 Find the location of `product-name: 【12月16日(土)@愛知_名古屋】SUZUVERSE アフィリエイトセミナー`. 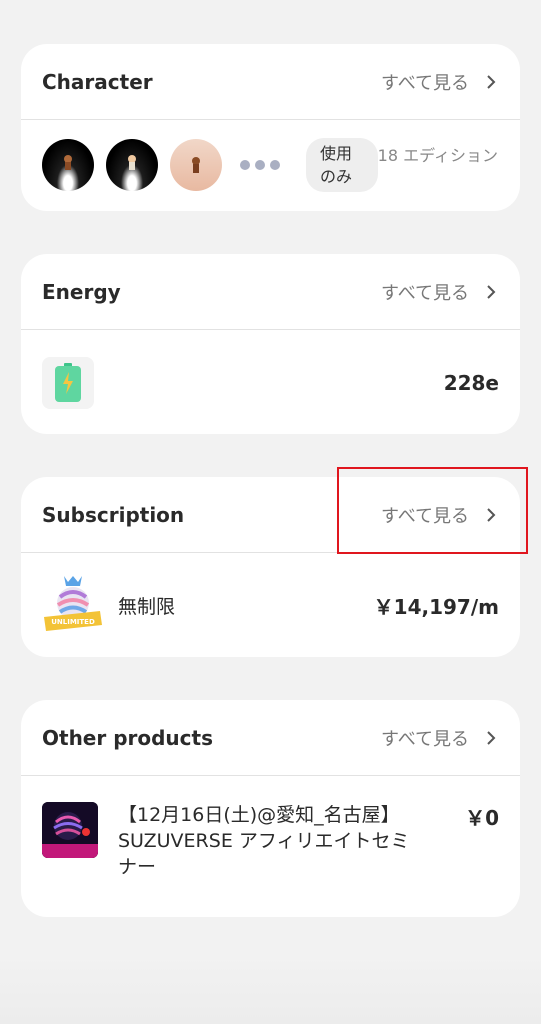

product-name: 【12月16日(土)@愛知_名古屋】SUZUVERSE アフィリエイトセミナー is located at coordinates (264, 841).